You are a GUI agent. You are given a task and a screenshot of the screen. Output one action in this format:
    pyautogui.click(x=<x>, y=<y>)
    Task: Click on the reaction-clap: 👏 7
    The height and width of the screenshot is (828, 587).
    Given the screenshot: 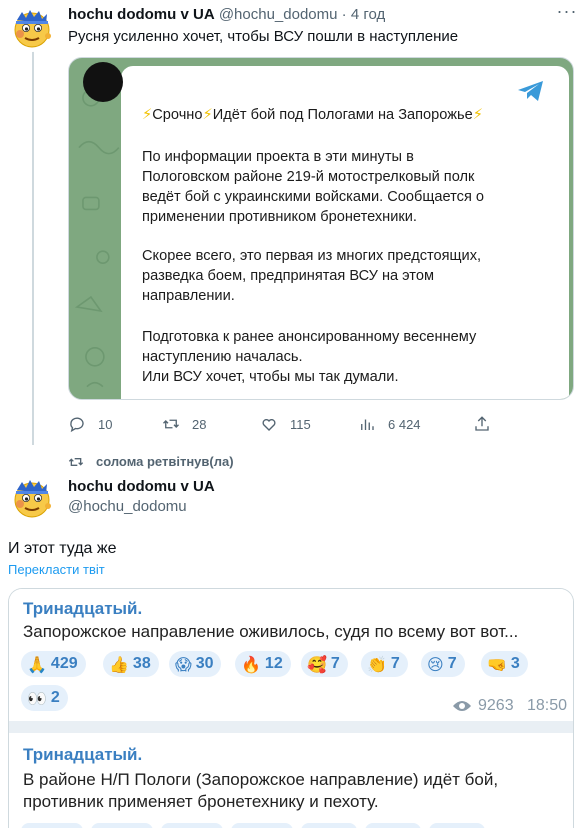 What is the action you would take?
    pyautogui.click(x=384, y=664)
    